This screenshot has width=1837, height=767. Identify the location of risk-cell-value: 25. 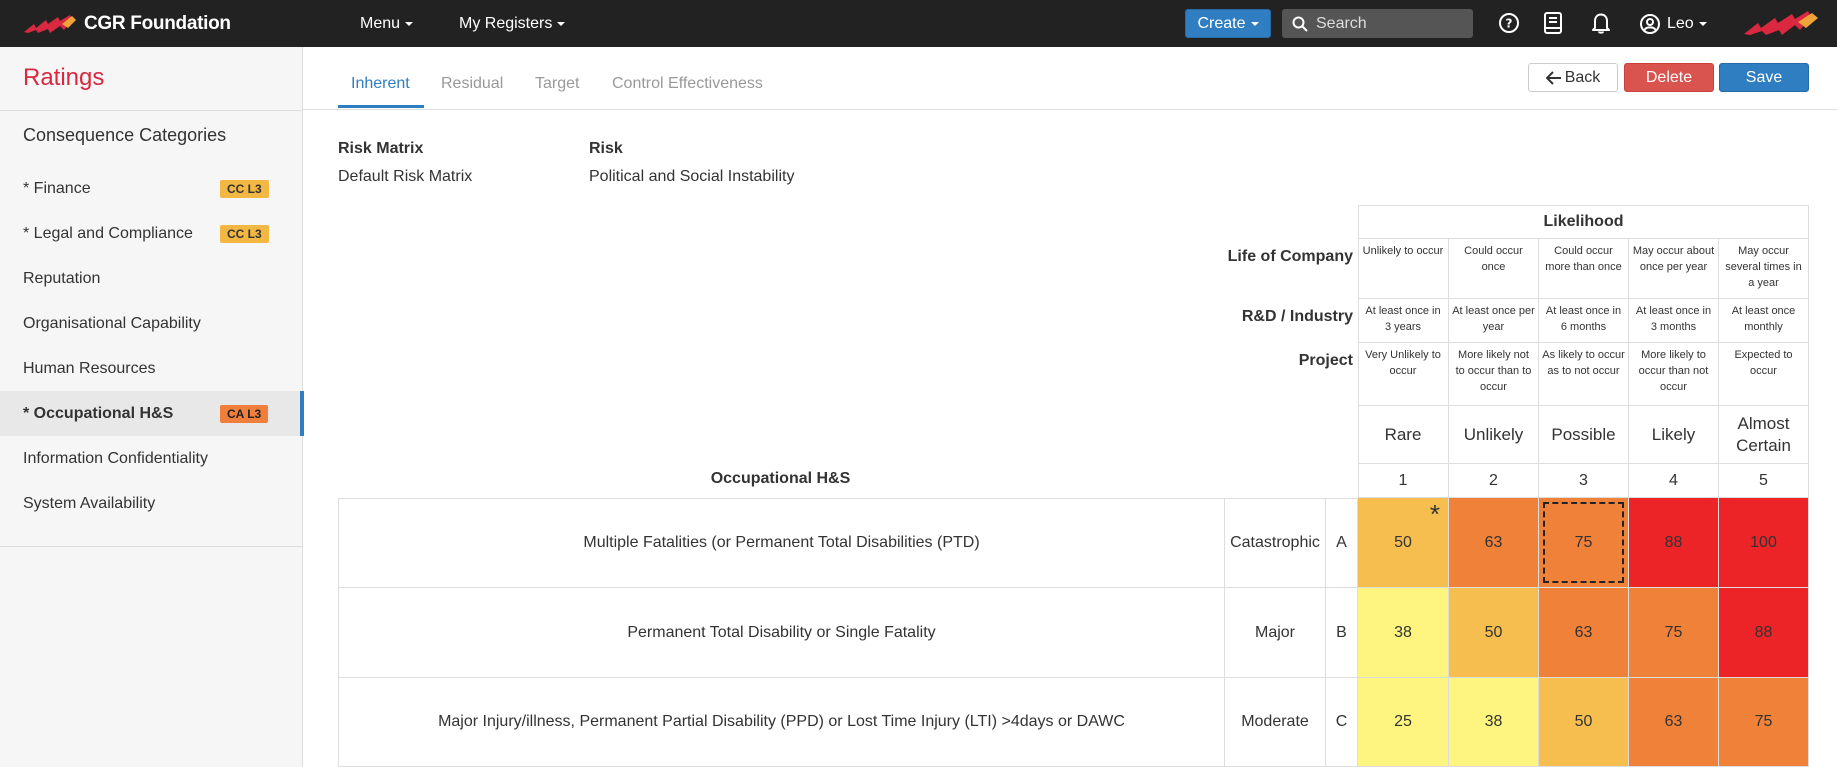
(1403, 721).